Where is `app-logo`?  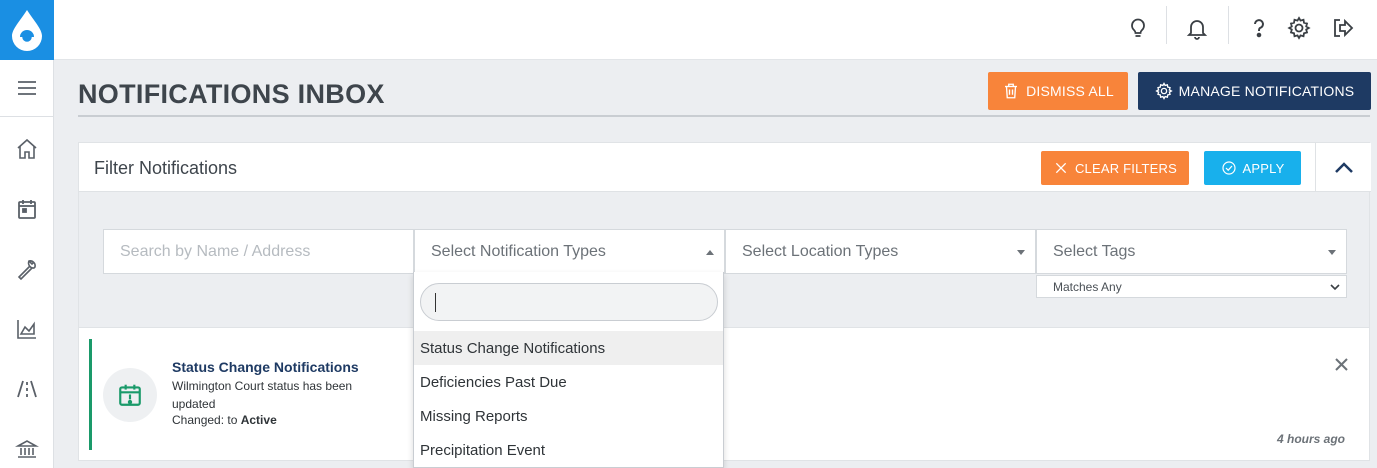 app-logo is located at coordinates (27, 30).